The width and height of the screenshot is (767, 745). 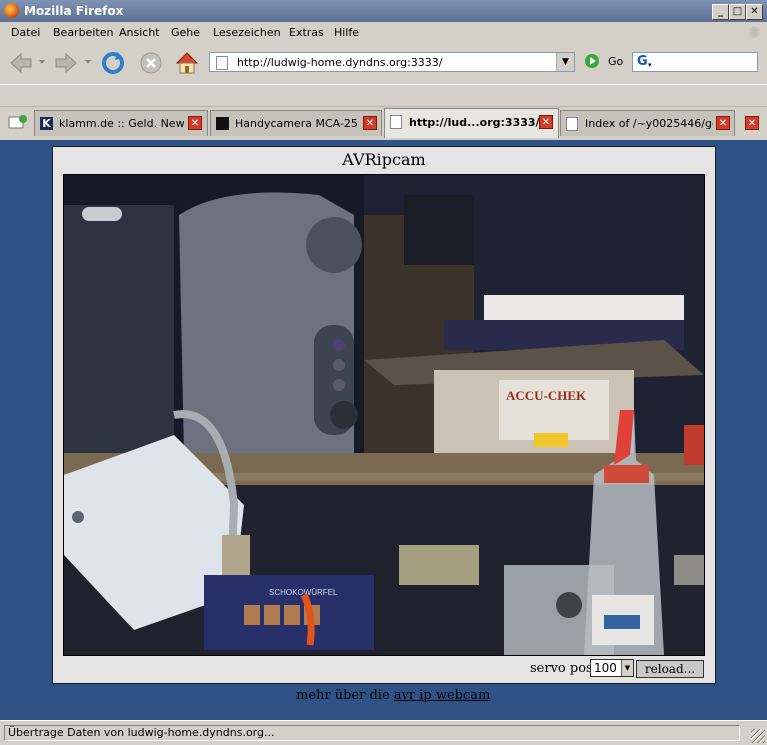 I want to click on page-title: AVRipcam, so click(x=384, y=159).